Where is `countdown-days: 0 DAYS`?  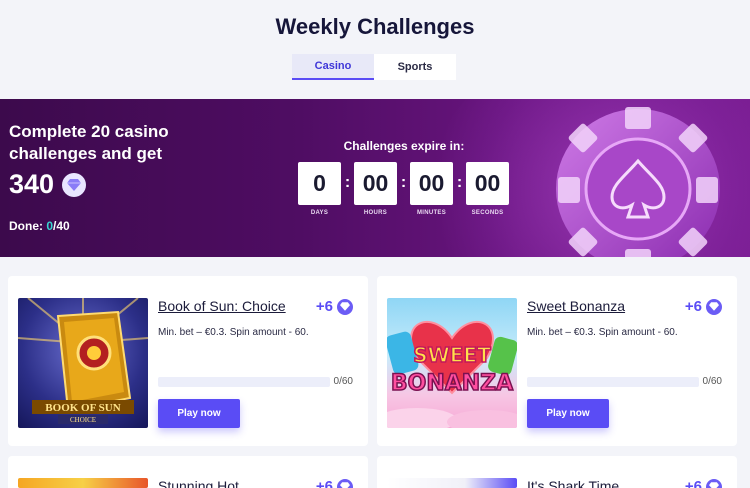
countdown-days: 0 DAYS is located at coordinates (319, 189).